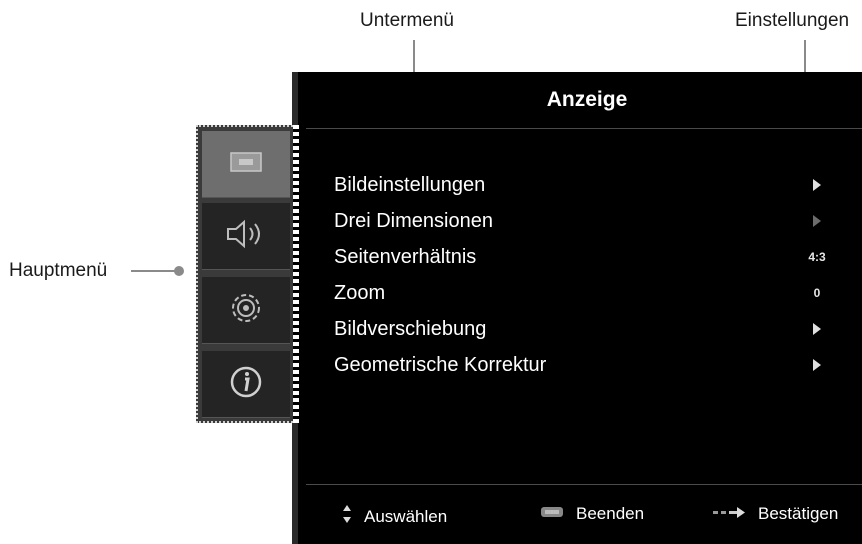 The image size is (862, 544). What do you see at coordinates (440, 257) in the screenshot?
I see `menu-item-seitenverhaeltnis: Seitenverhältnis` at bounding box center [440, 257].